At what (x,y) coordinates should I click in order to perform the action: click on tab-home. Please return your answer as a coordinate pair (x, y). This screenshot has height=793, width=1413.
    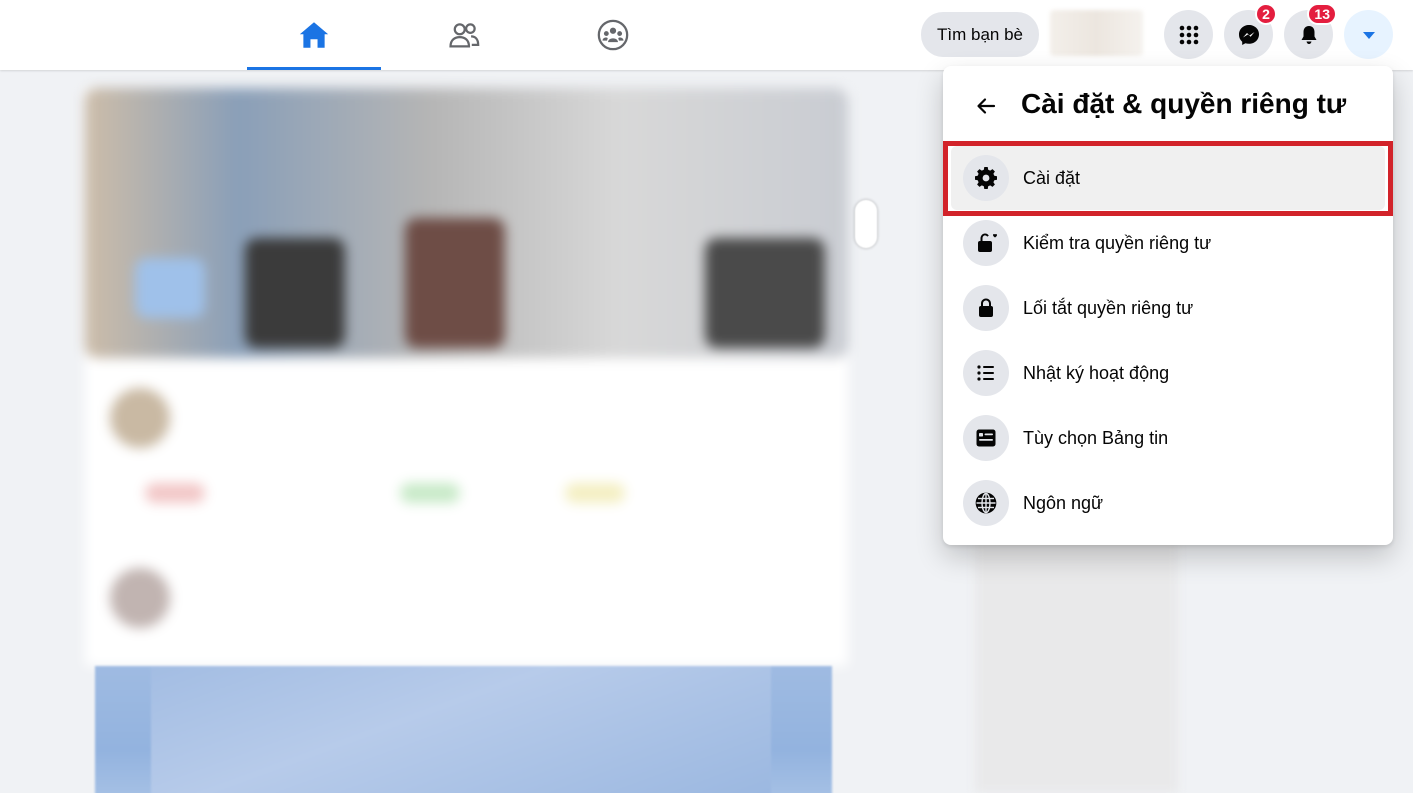
    Looking at the image, I should click on (314, 35).